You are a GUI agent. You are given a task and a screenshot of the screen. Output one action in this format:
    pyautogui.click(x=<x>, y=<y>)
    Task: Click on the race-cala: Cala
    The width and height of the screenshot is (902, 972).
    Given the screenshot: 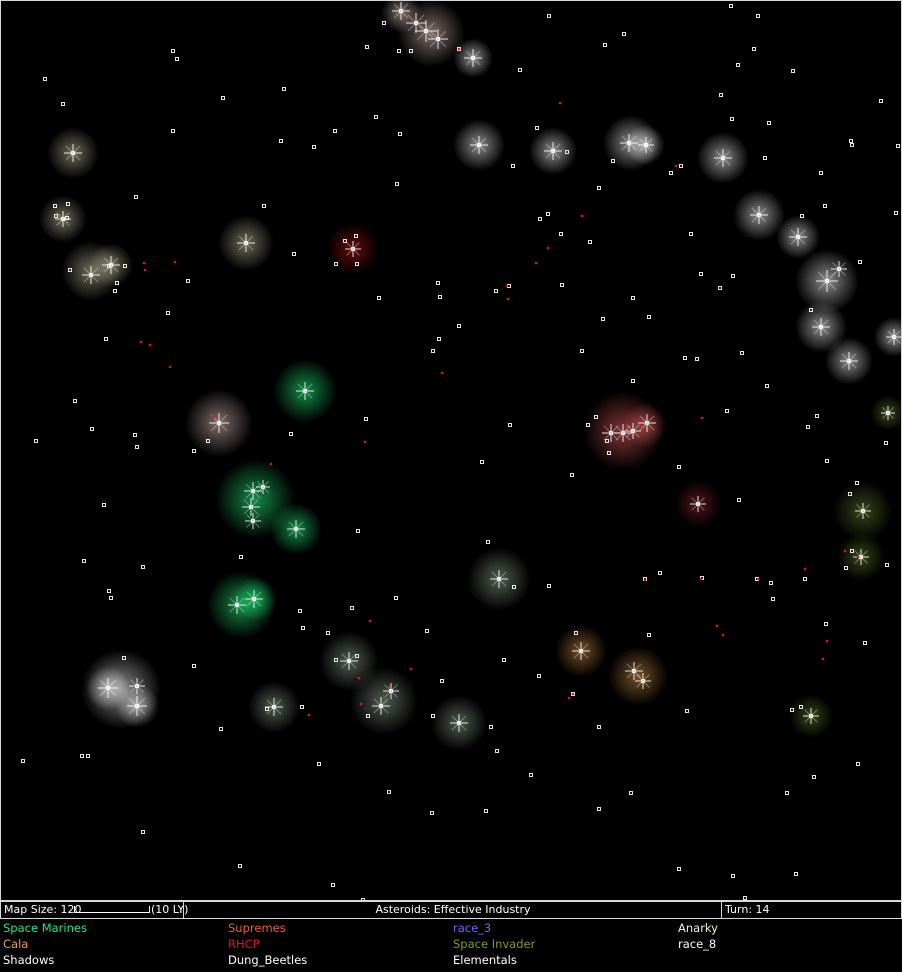 What is the action you would take?
    pyautogui.click(x=15, y=944)
    